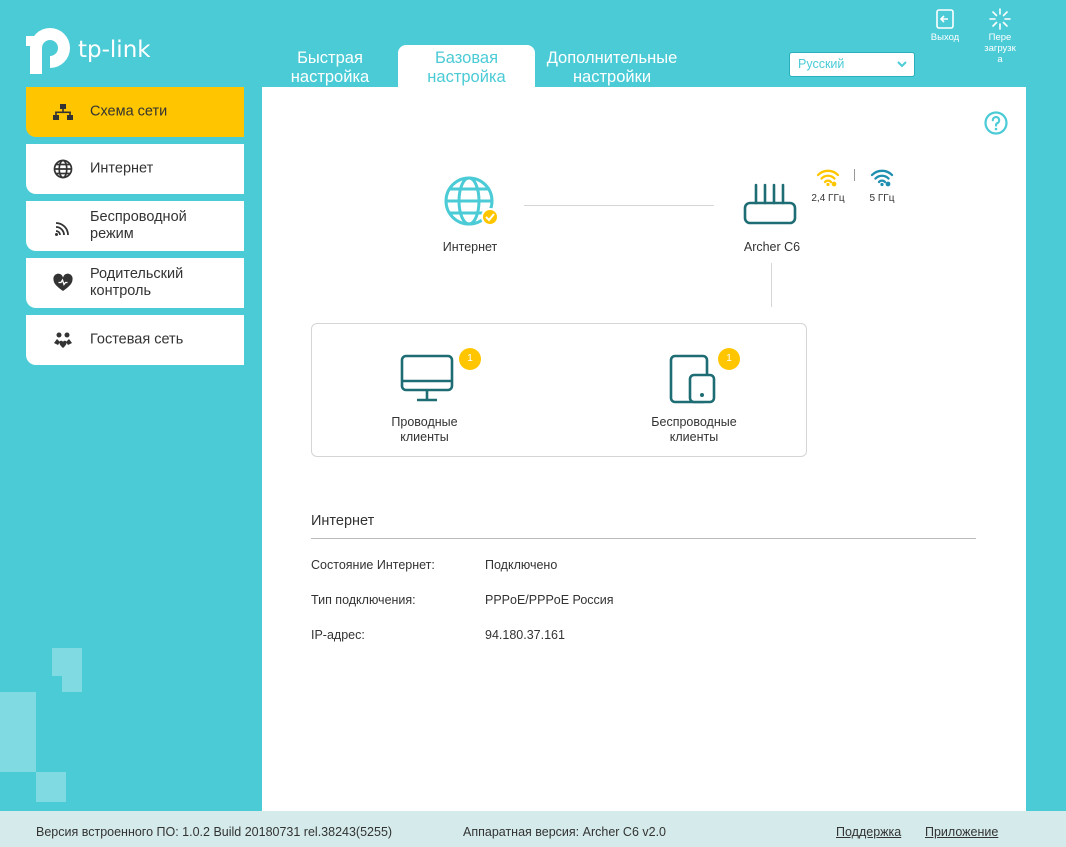 The image size is (1066, 847). Describe the element at coordinates (945, 37) in the screenshot. I see `logout-label: Выход` at that location.